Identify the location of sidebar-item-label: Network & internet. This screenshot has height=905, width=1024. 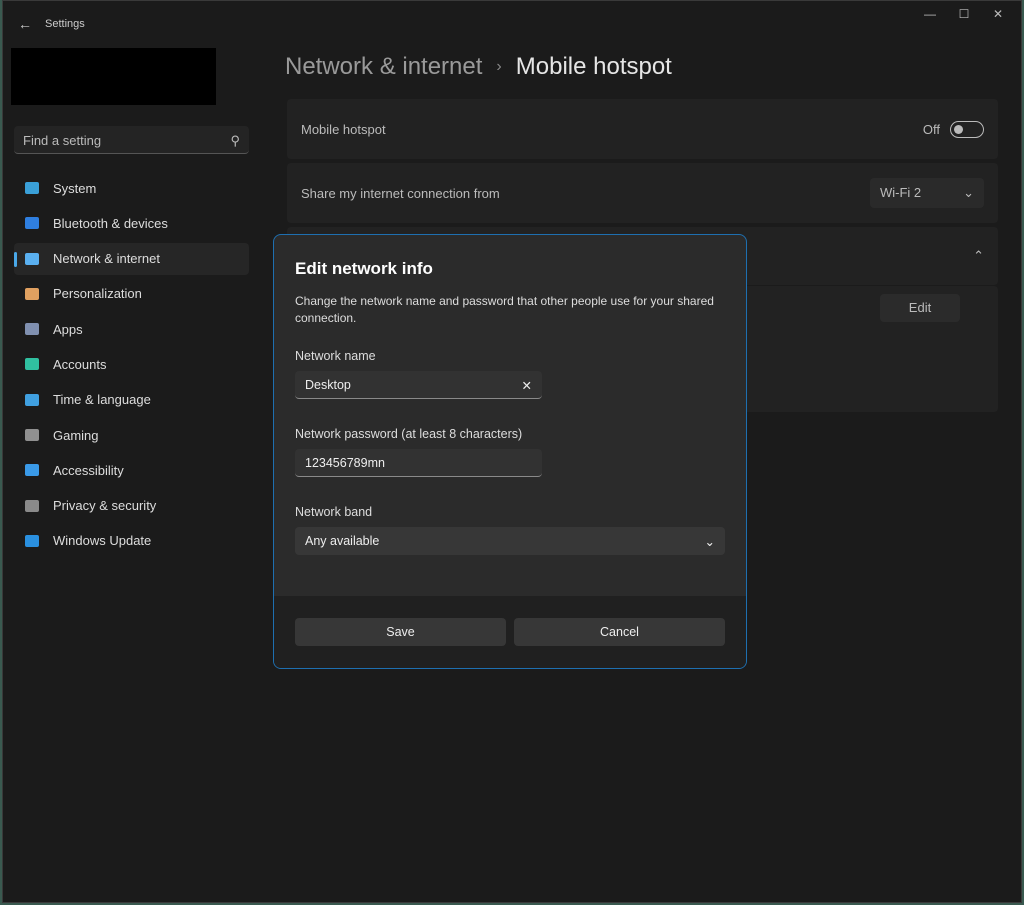
(106, 259).